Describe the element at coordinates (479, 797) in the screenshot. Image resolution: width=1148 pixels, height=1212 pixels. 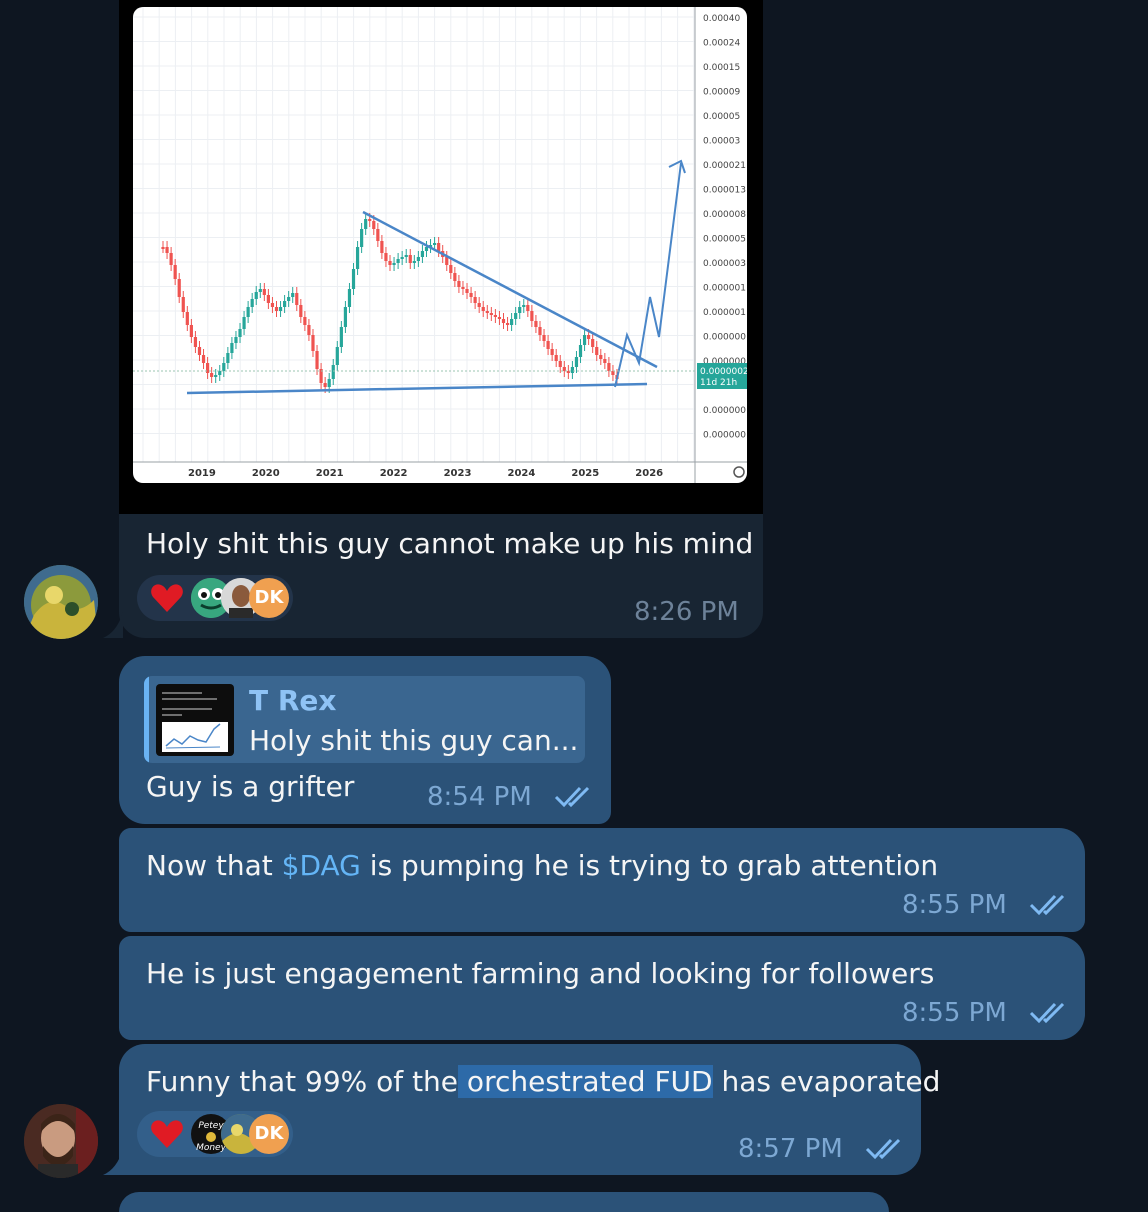
I see `message-time: 8:54 PM` at that location.